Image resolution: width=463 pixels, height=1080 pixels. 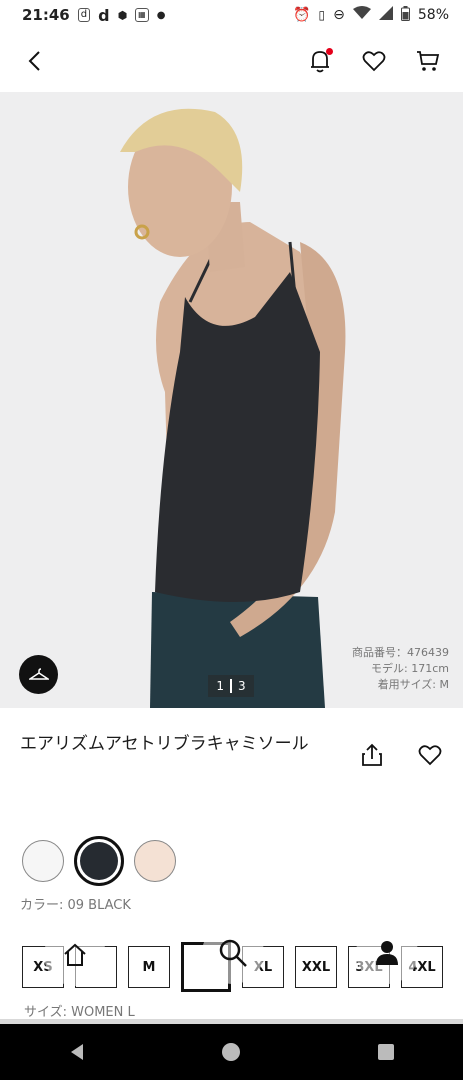 What do you see at coordinates (400, 652) in the screenshot?
I see `product-number: 商品番号：476439` at bounding box center [400, 652].